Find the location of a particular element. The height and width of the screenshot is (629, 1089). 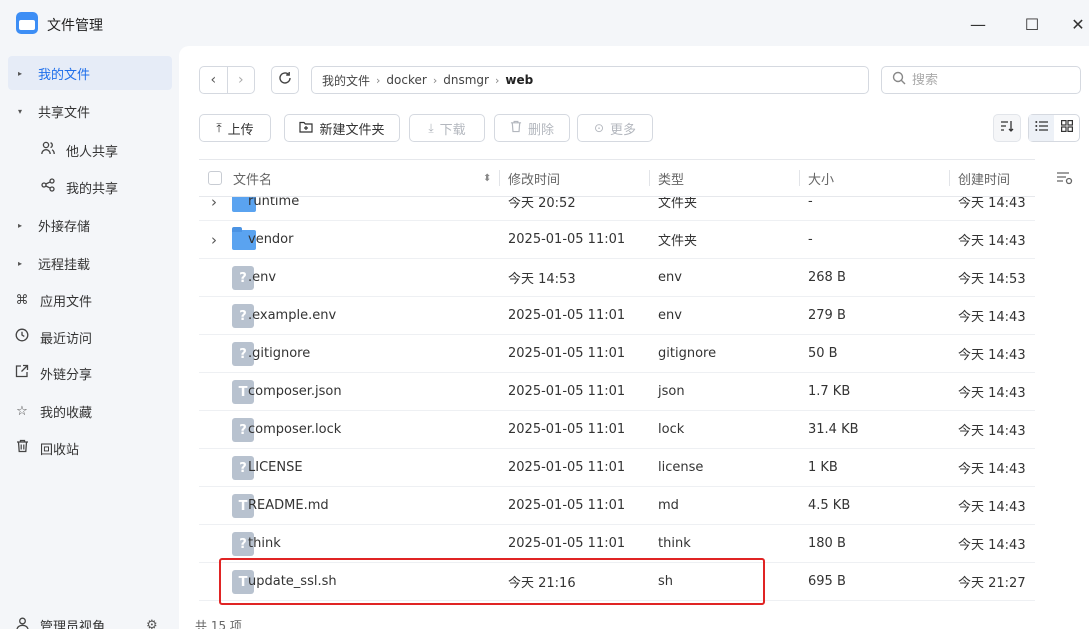

sidebar-item-others-shared: 他人共享 is located at coordinates (90, 150).